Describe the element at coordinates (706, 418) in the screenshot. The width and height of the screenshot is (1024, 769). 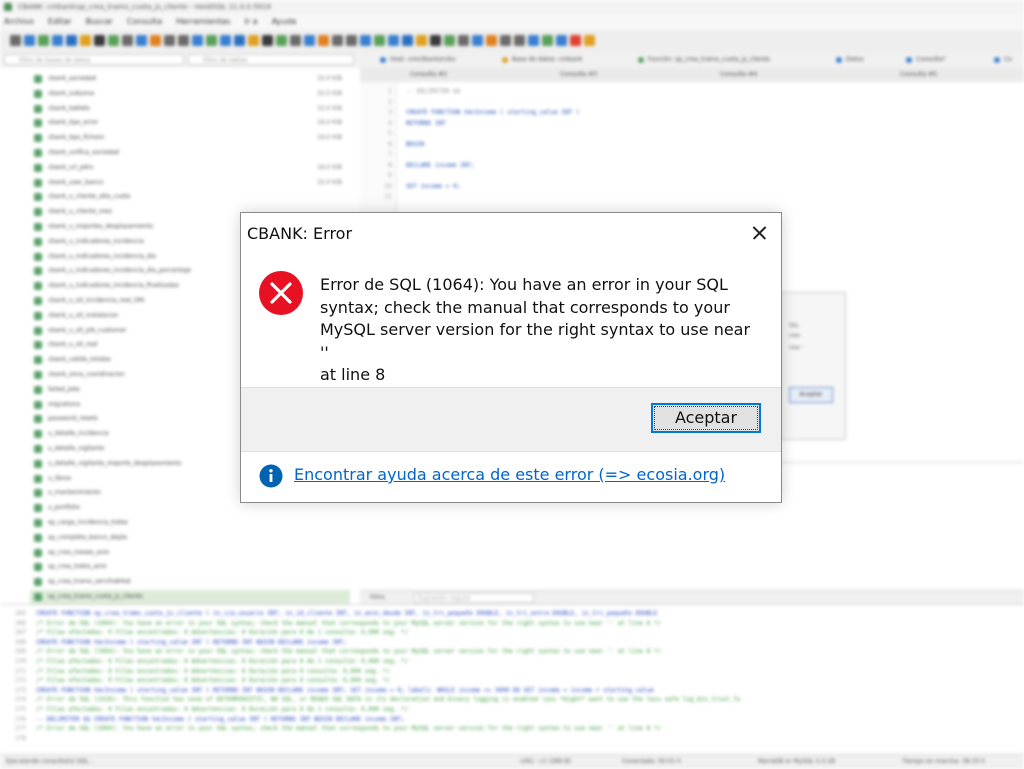
I see `ok-button: Aceptar` at that location.